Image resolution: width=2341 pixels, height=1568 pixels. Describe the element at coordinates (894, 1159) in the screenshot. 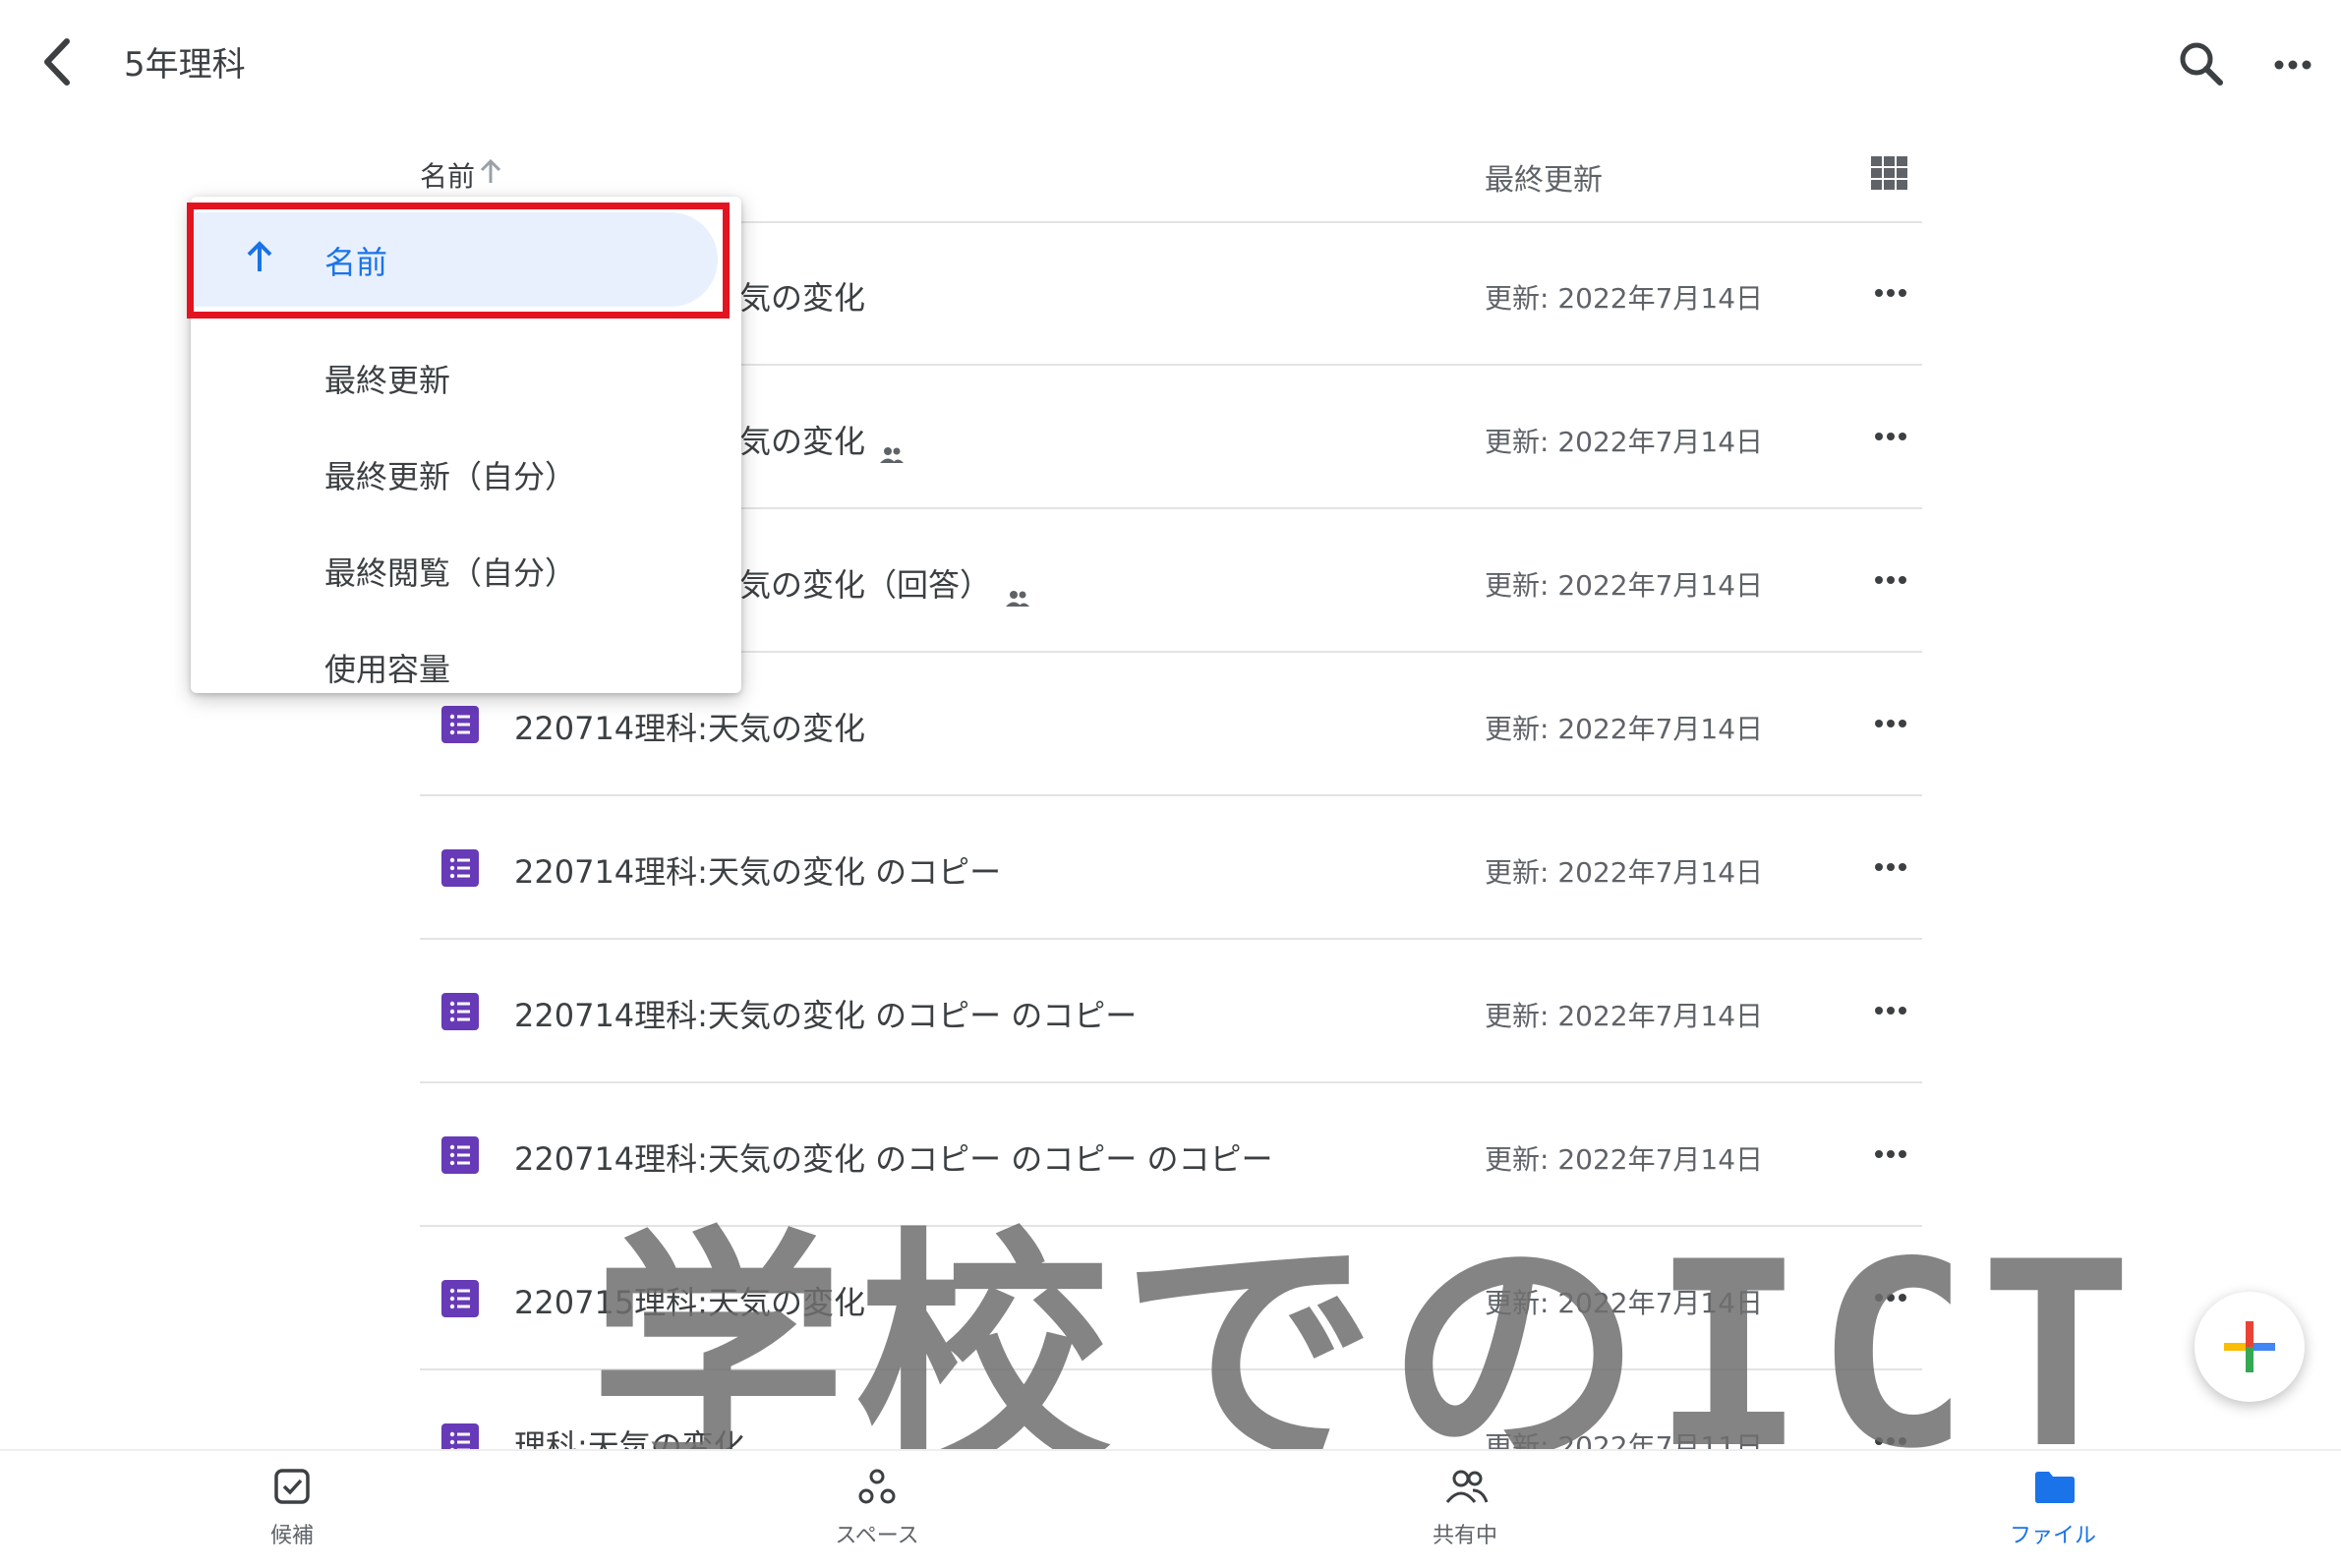

I see `file-name: 220714理科:天気の変化 のコピー のコピー のコピー` at that location.